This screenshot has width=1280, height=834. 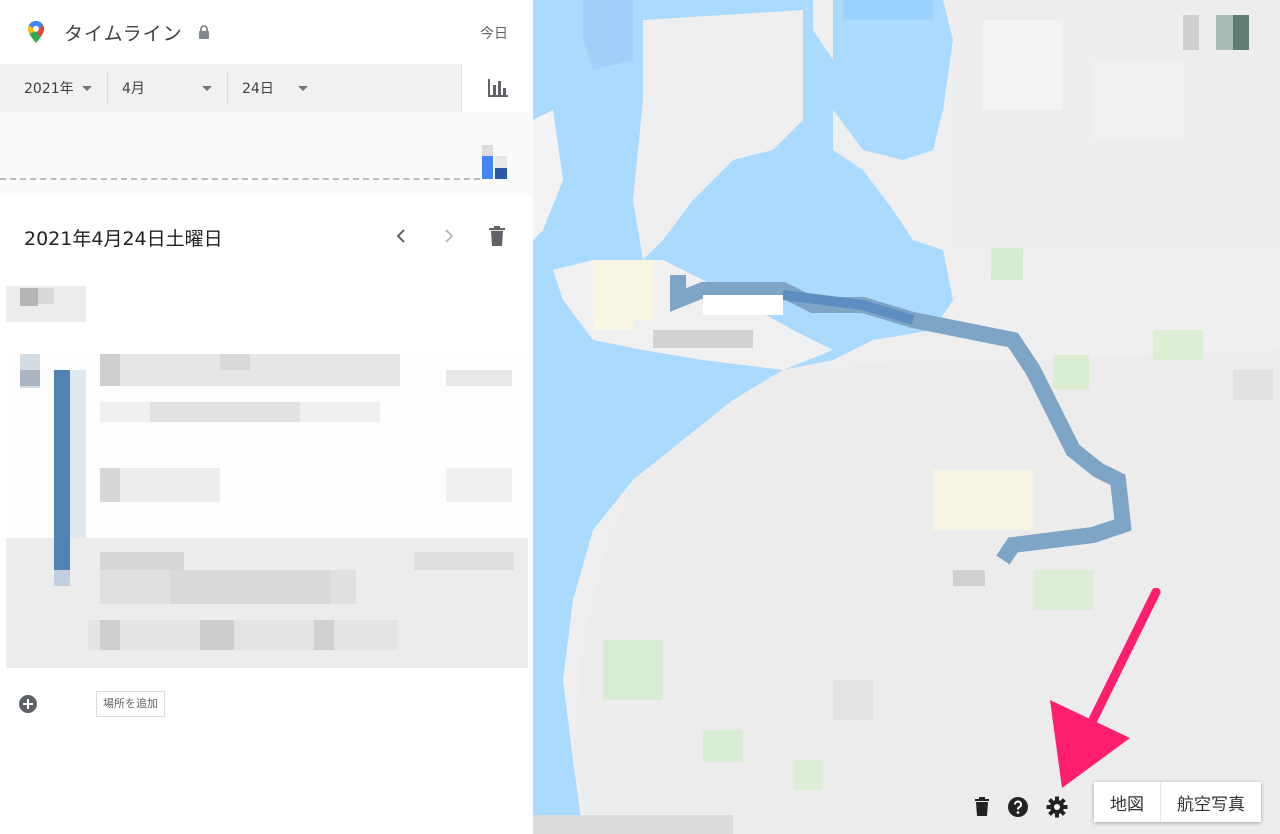 What do you see at coordinates (275, 88) in the screenshot?
I see `day-select: 24日` at bounding box center [275, 88].